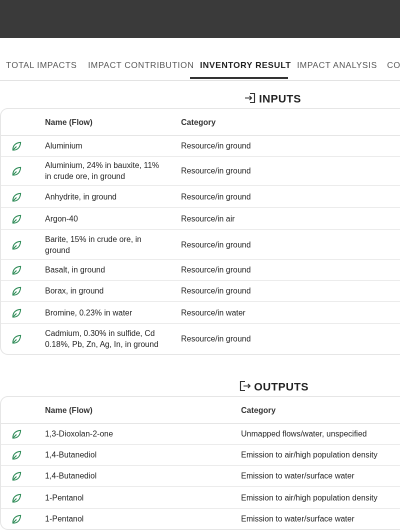 This screenshot has height=530, width=400. What do you see at coordinates (304, 434) in the screenshot?
I see `flow-category: Unmapped flows/water, unspecified` at bounding box center [304, 434].